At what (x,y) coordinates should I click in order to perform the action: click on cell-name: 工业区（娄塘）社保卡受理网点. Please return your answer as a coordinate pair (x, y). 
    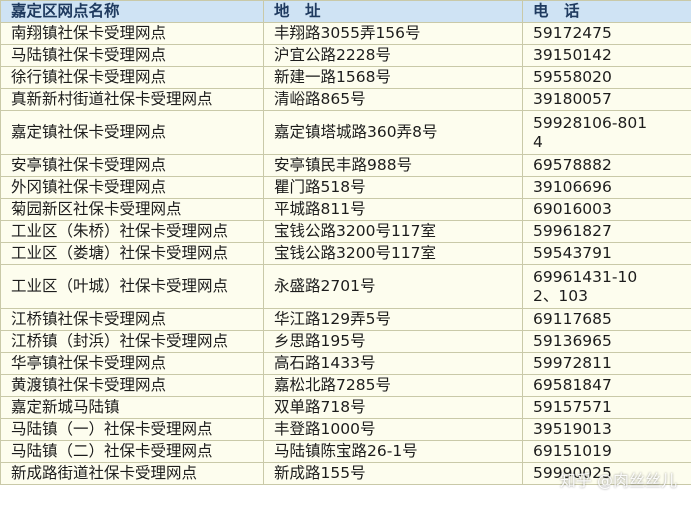
    Looking at the image, I should click on (132, 253).